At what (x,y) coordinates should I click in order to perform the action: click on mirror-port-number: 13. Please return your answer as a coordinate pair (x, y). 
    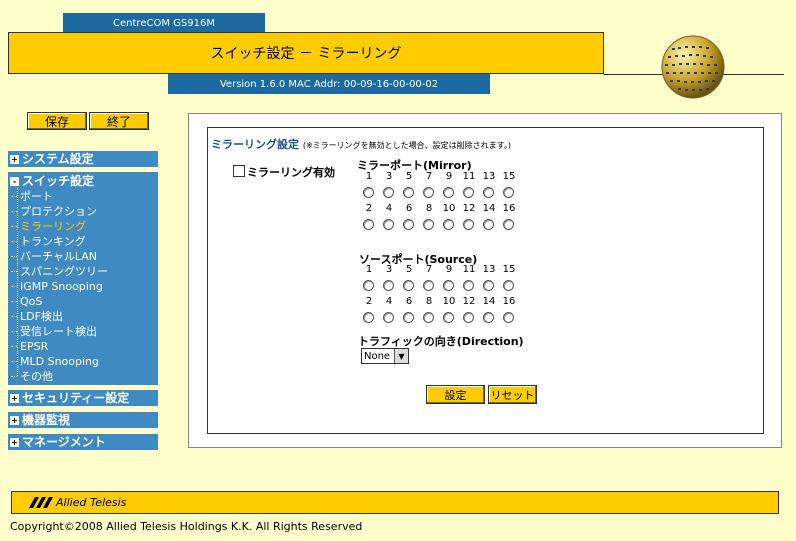
    Looking at the image, I should click on (489, 176).